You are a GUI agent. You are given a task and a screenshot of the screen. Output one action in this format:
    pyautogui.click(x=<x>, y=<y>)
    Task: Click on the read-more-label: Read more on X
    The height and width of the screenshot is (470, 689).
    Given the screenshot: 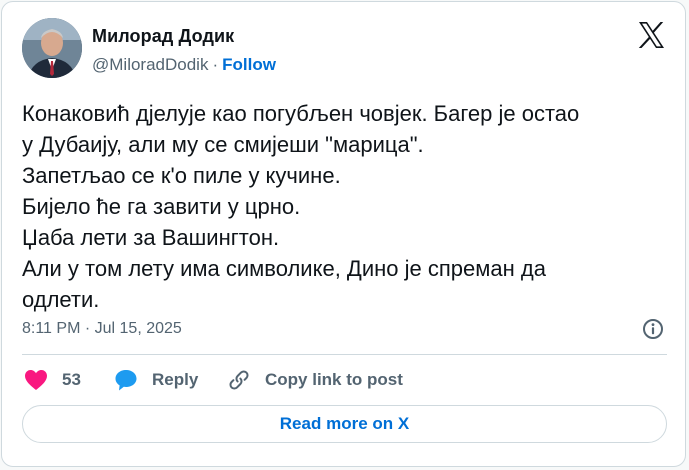 What is the action you would take?
    pyautogui.click(x=344, y=423)
    